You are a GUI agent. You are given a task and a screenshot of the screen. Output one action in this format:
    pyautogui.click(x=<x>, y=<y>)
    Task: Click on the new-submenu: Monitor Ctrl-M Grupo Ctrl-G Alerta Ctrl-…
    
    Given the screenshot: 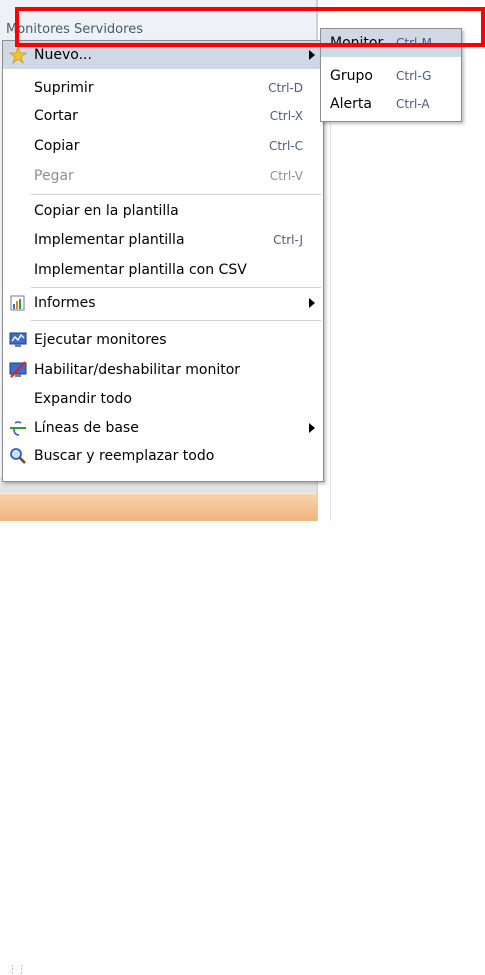 What is the action you would take?
    pyautogui.click(x=391, y=75)
    